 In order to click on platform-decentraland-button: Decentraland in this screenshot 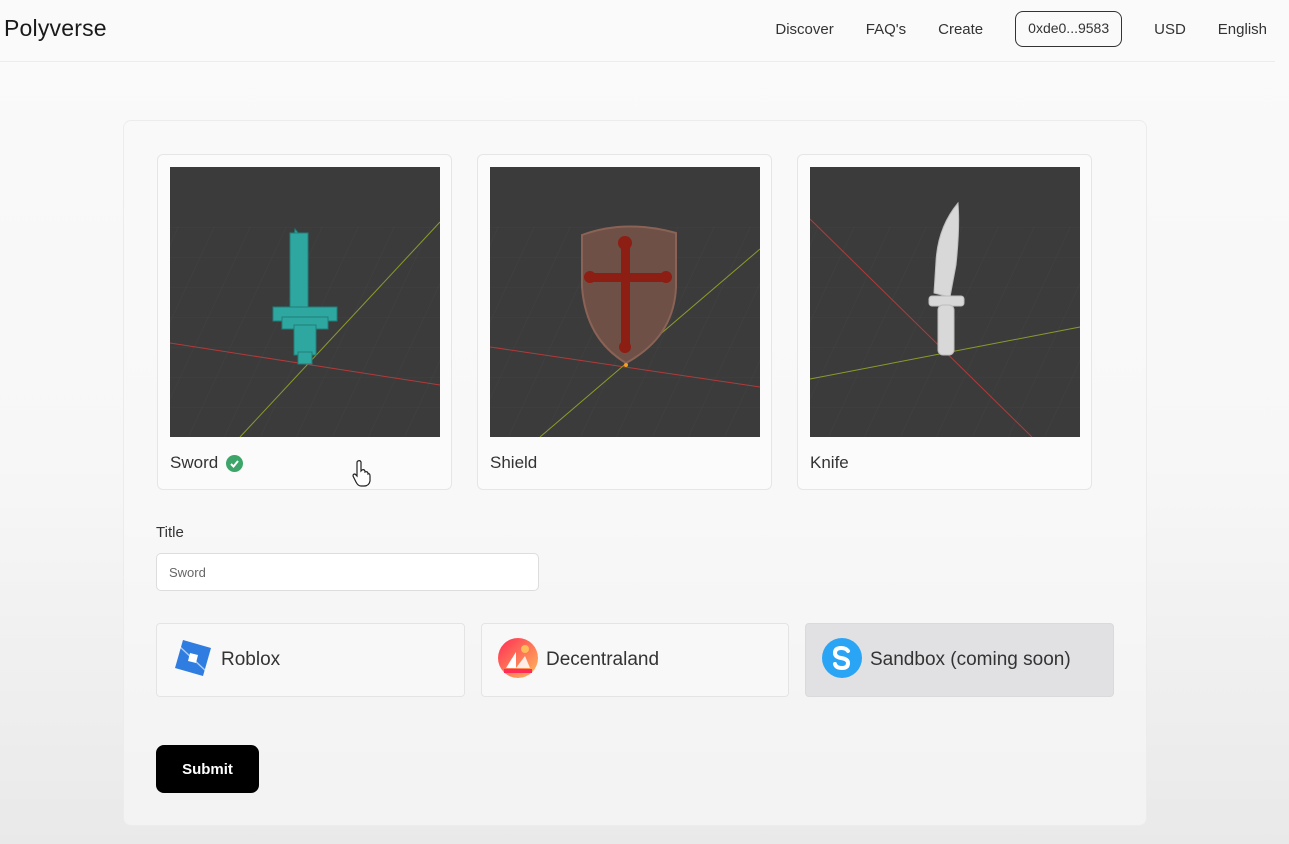, I will do `click(635, 660)`.